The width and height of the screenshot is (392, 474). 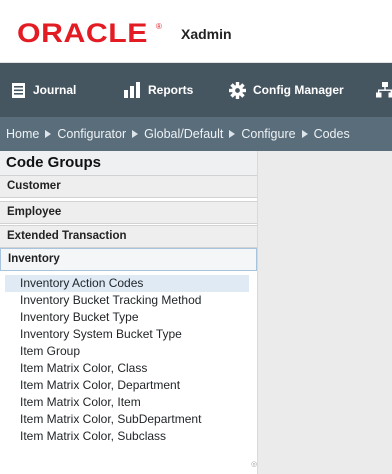 What do you see at coordinates (128, 163) in the screenshot?
I see `code-groups-title: Code Groups` at bounding box center [128, 163].